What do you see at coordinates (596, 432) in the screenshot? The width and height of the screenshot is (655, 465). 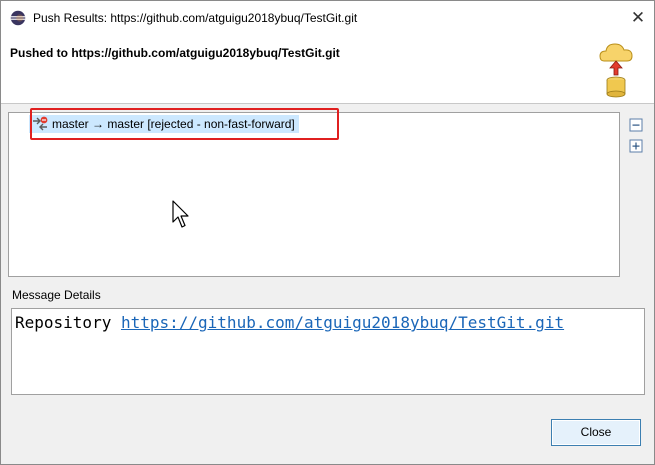 I see `close-button: Close` at bounding box center [596, 432].